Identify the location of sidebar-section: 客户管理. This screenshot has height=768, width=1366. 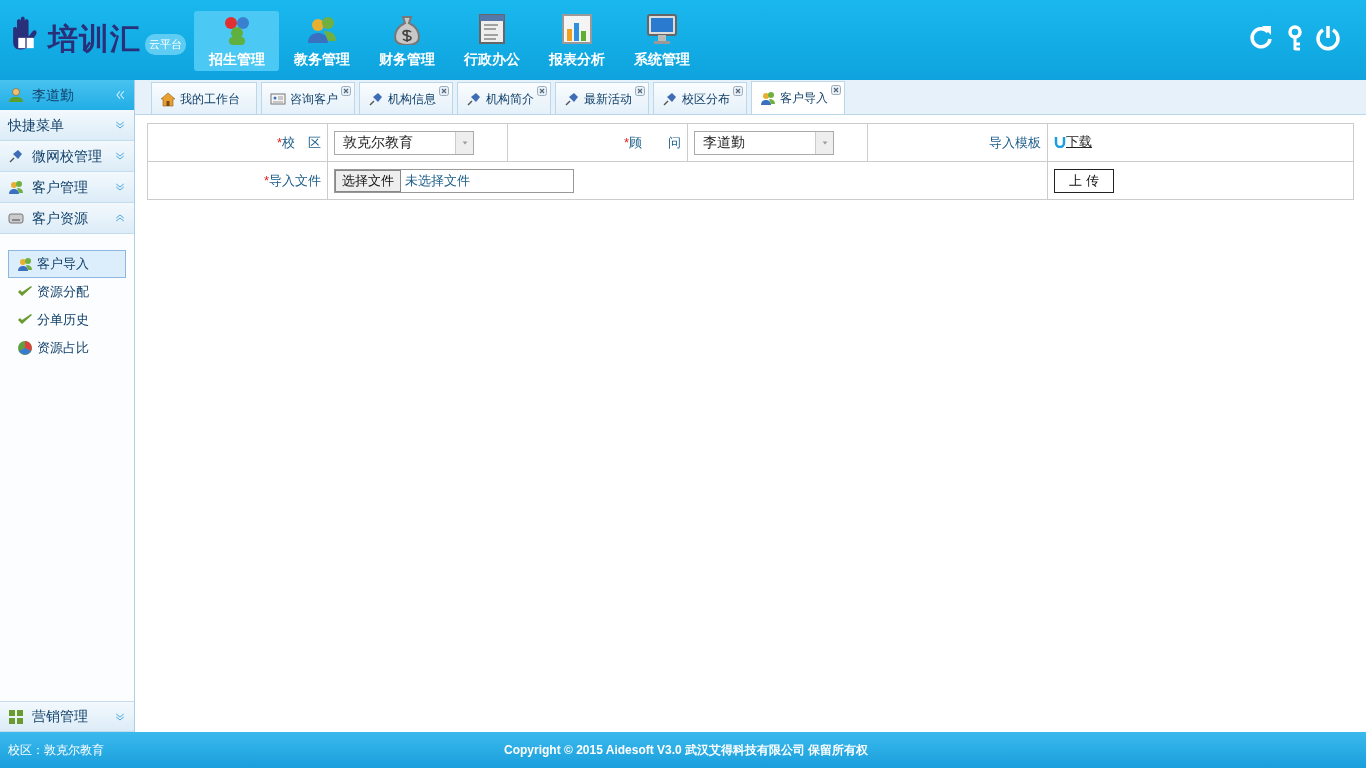
(67, 187).